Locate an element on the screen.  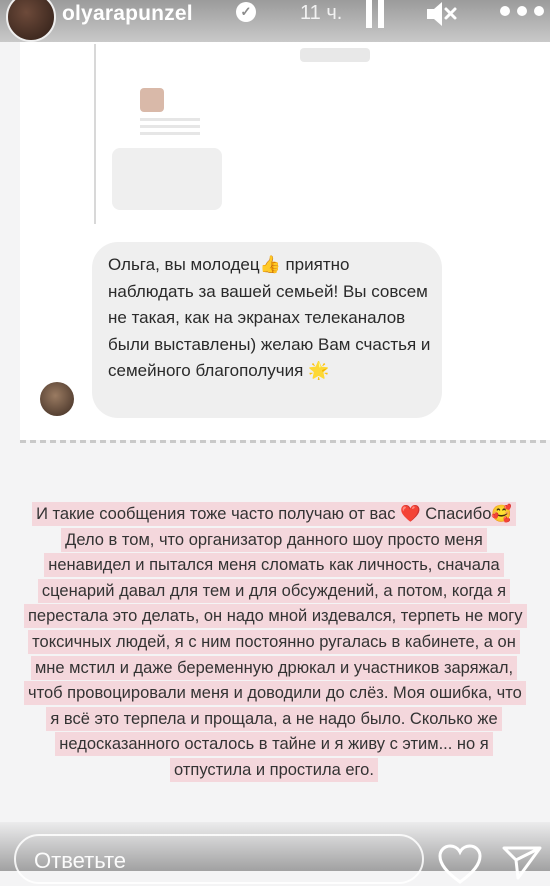
reply-input: Ответьте is located at coordinates (219, 859).